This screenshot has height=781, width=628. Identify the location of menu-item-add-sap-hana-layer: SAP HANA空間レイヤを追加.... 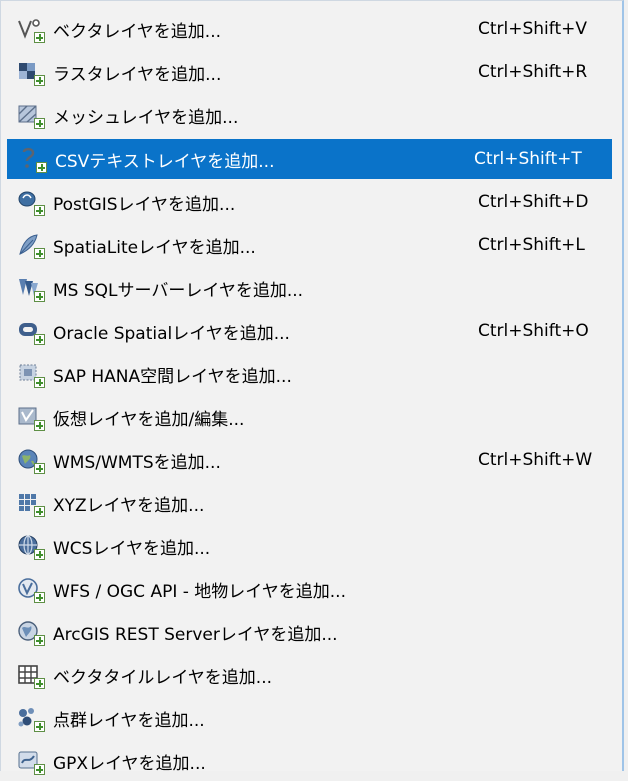
(310, 374).